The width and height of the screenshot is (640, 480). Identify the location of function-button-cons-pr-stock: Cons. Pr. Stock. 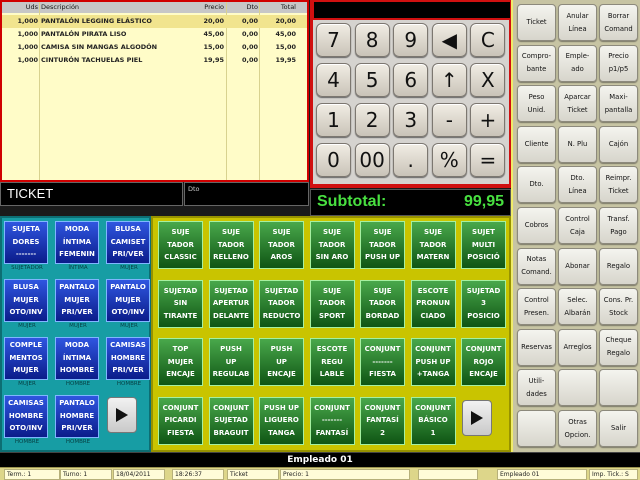
(618, 307).